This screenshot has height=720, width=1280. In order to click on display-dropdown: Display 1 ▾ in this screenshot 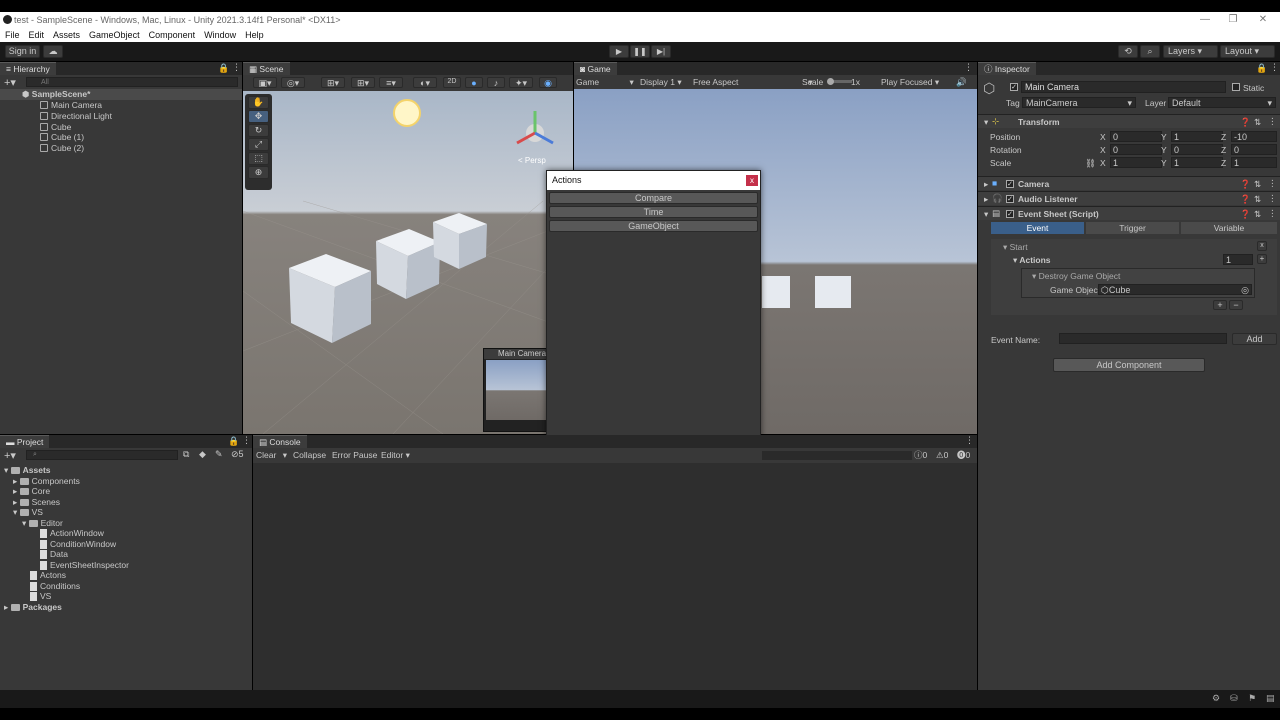, I will do `click(661, 82)`.